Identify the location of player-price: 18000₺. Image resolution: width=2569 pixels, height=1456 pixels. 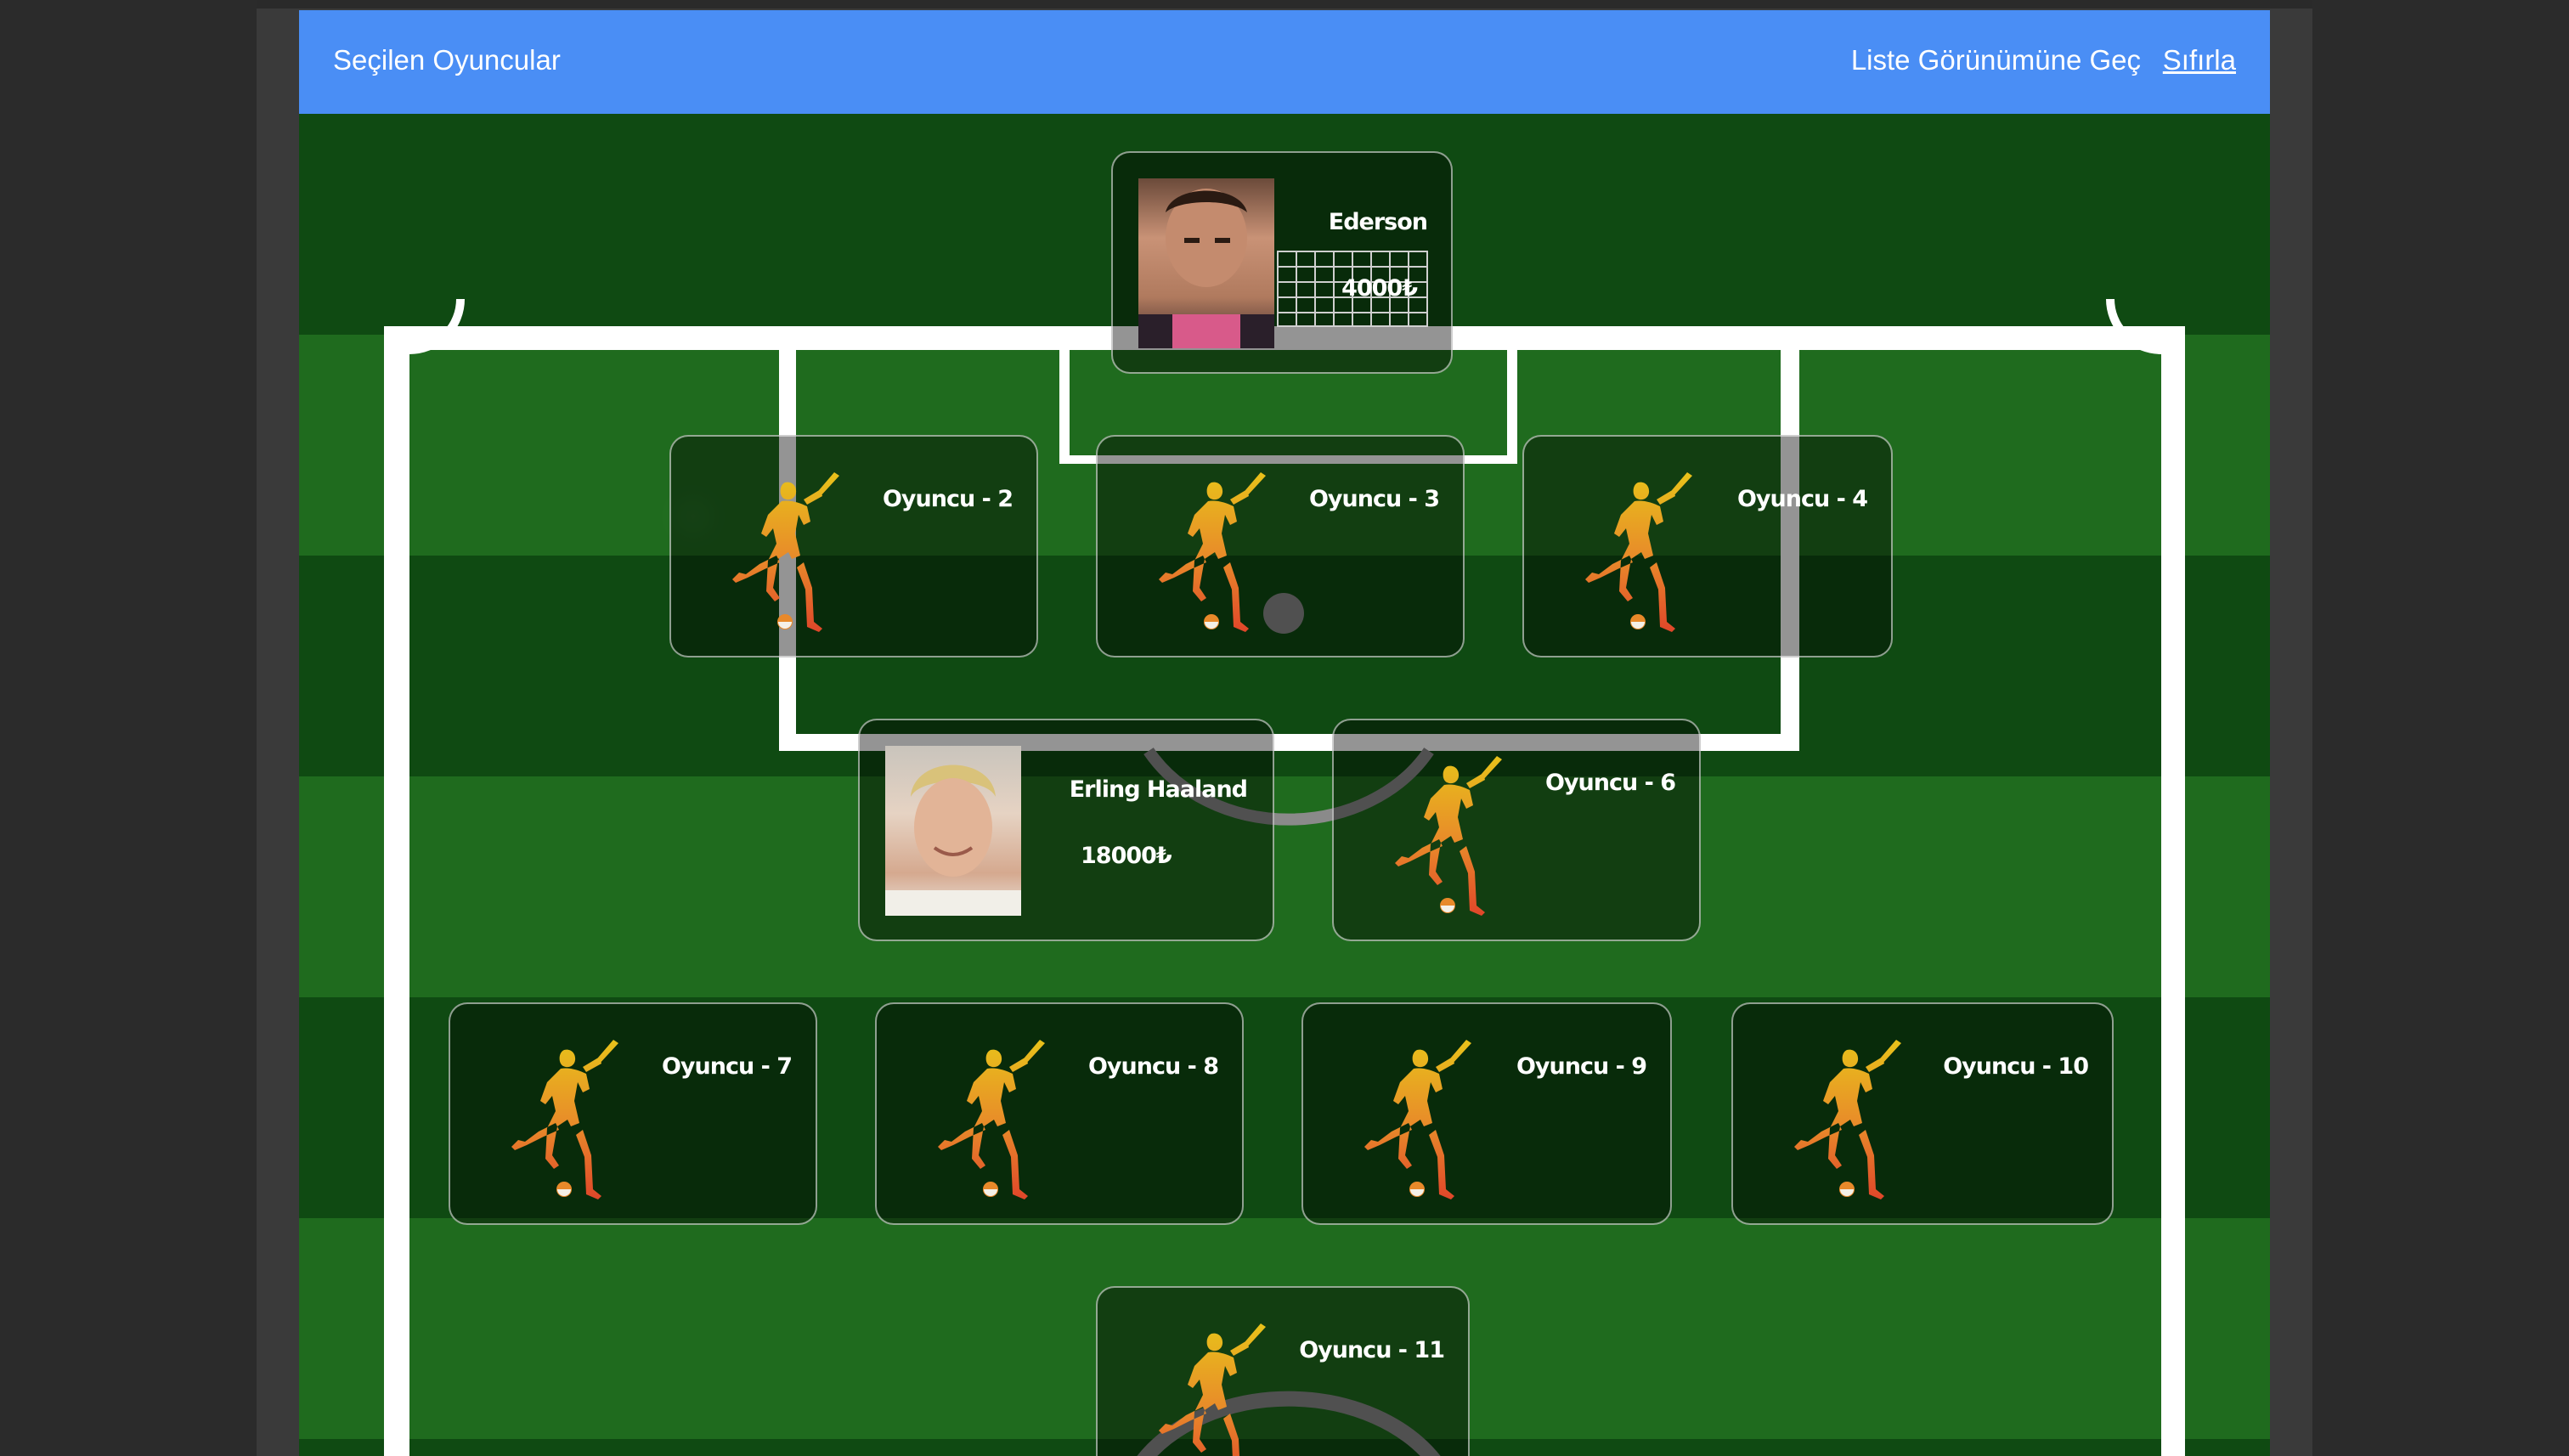
(1127, 856).